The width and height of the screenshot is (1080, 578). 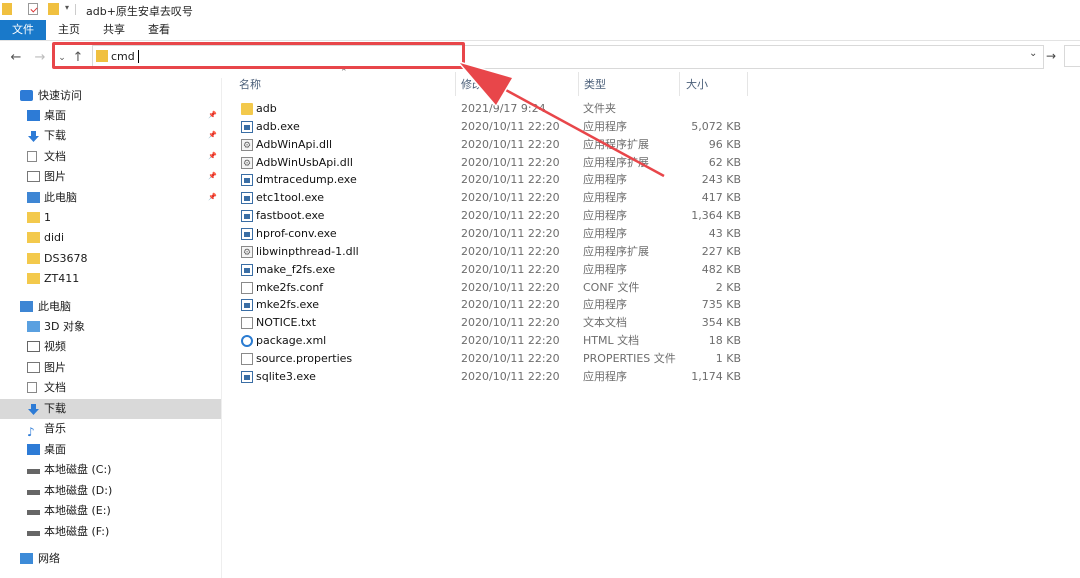 I want to click on sidebar-item-label: 图片, so click(x=55, y=367).